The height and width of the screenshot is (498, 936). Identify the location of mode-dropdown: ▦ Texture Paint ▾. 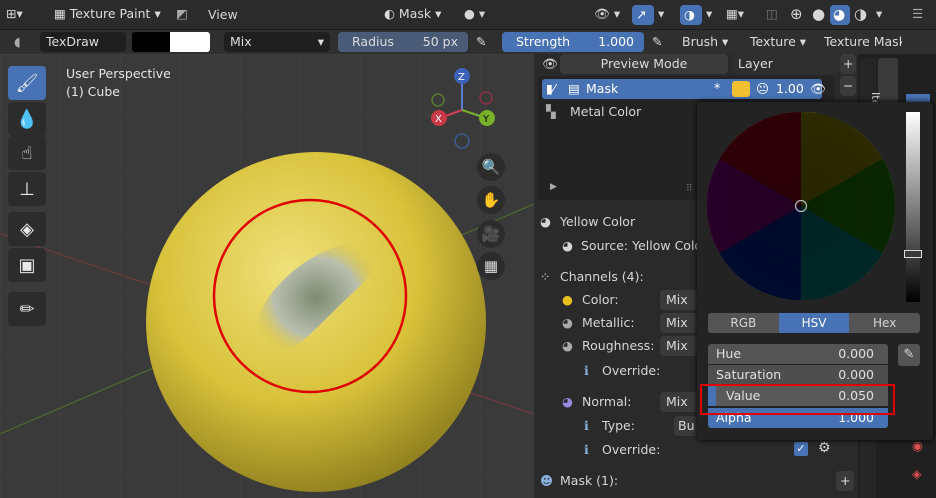
(108, 14).